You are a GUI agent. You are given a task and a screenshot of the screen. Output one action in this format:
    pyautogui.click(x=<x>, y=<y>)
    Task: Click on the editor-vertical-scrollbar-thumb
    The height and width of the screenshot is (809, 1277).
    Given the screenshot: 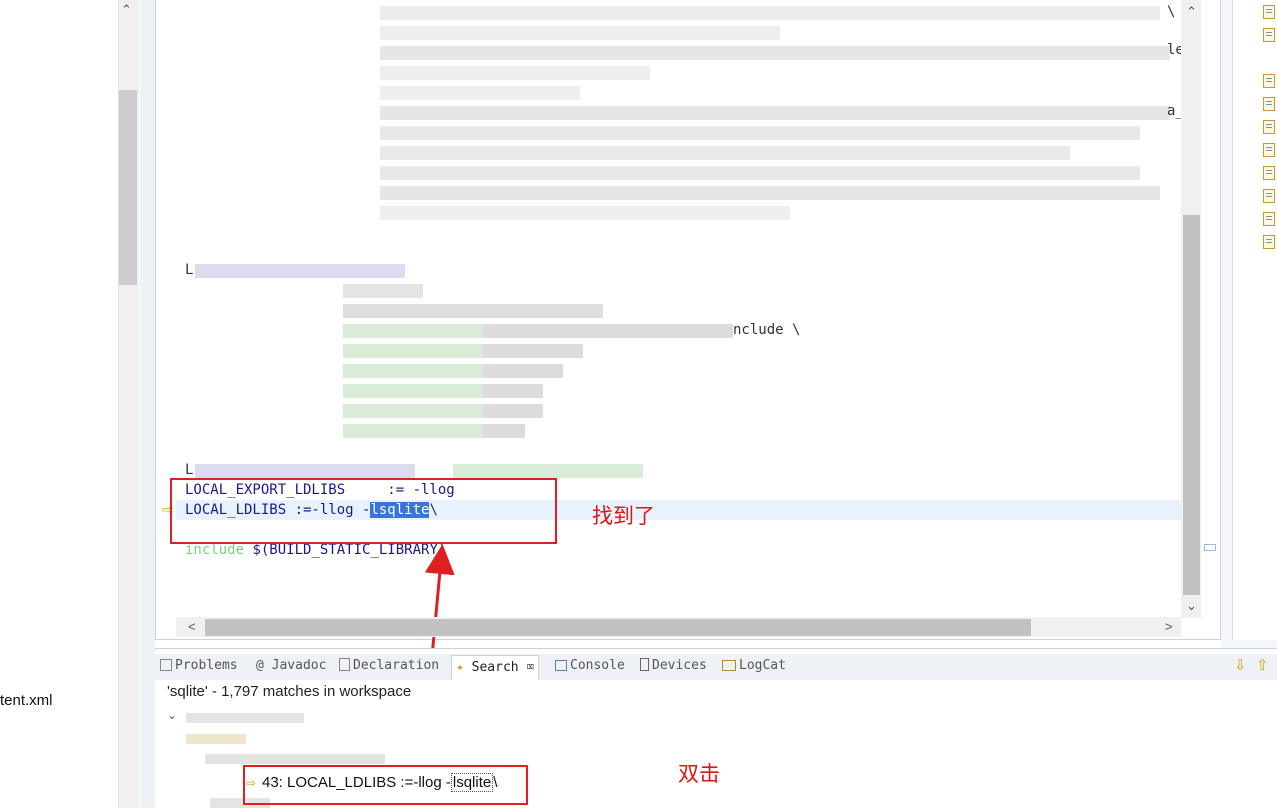 What is the action you would take?
    pyautogui.click(x=1191, y=405)
    